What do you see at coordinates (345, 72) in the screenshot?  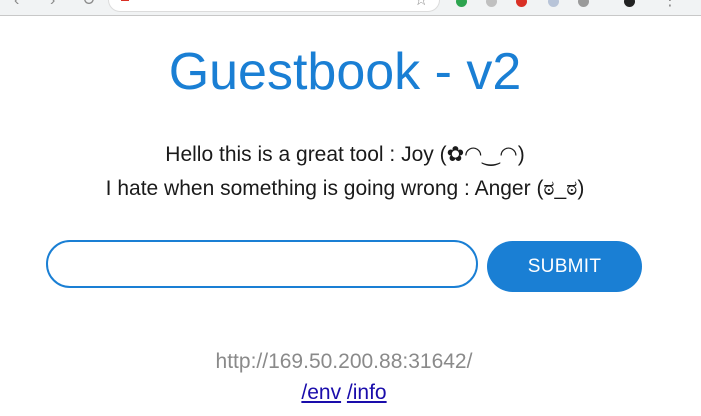 I see `page-title: Guestbook - v2` at bounding box center [345, 72].